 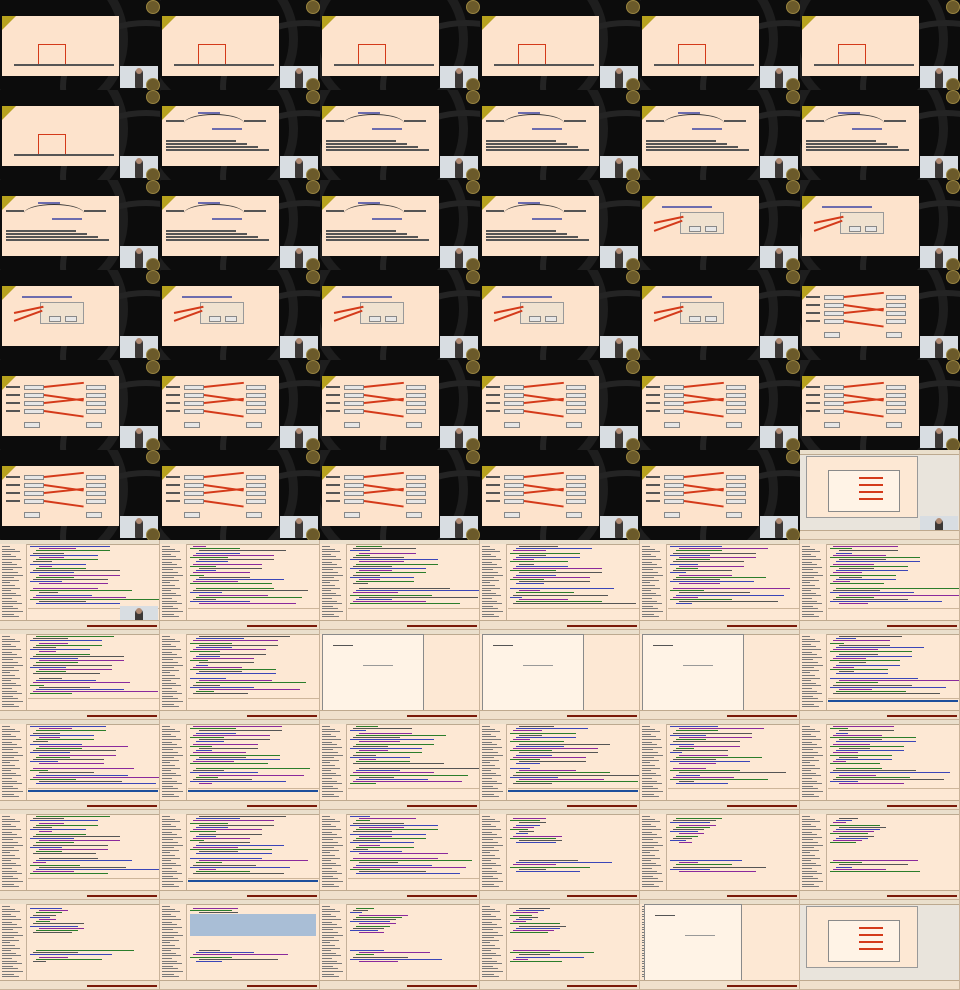 What do you see at coordinates (538, 665) in the screenshot?
I see `window-content` at bounding box center [538, 665].